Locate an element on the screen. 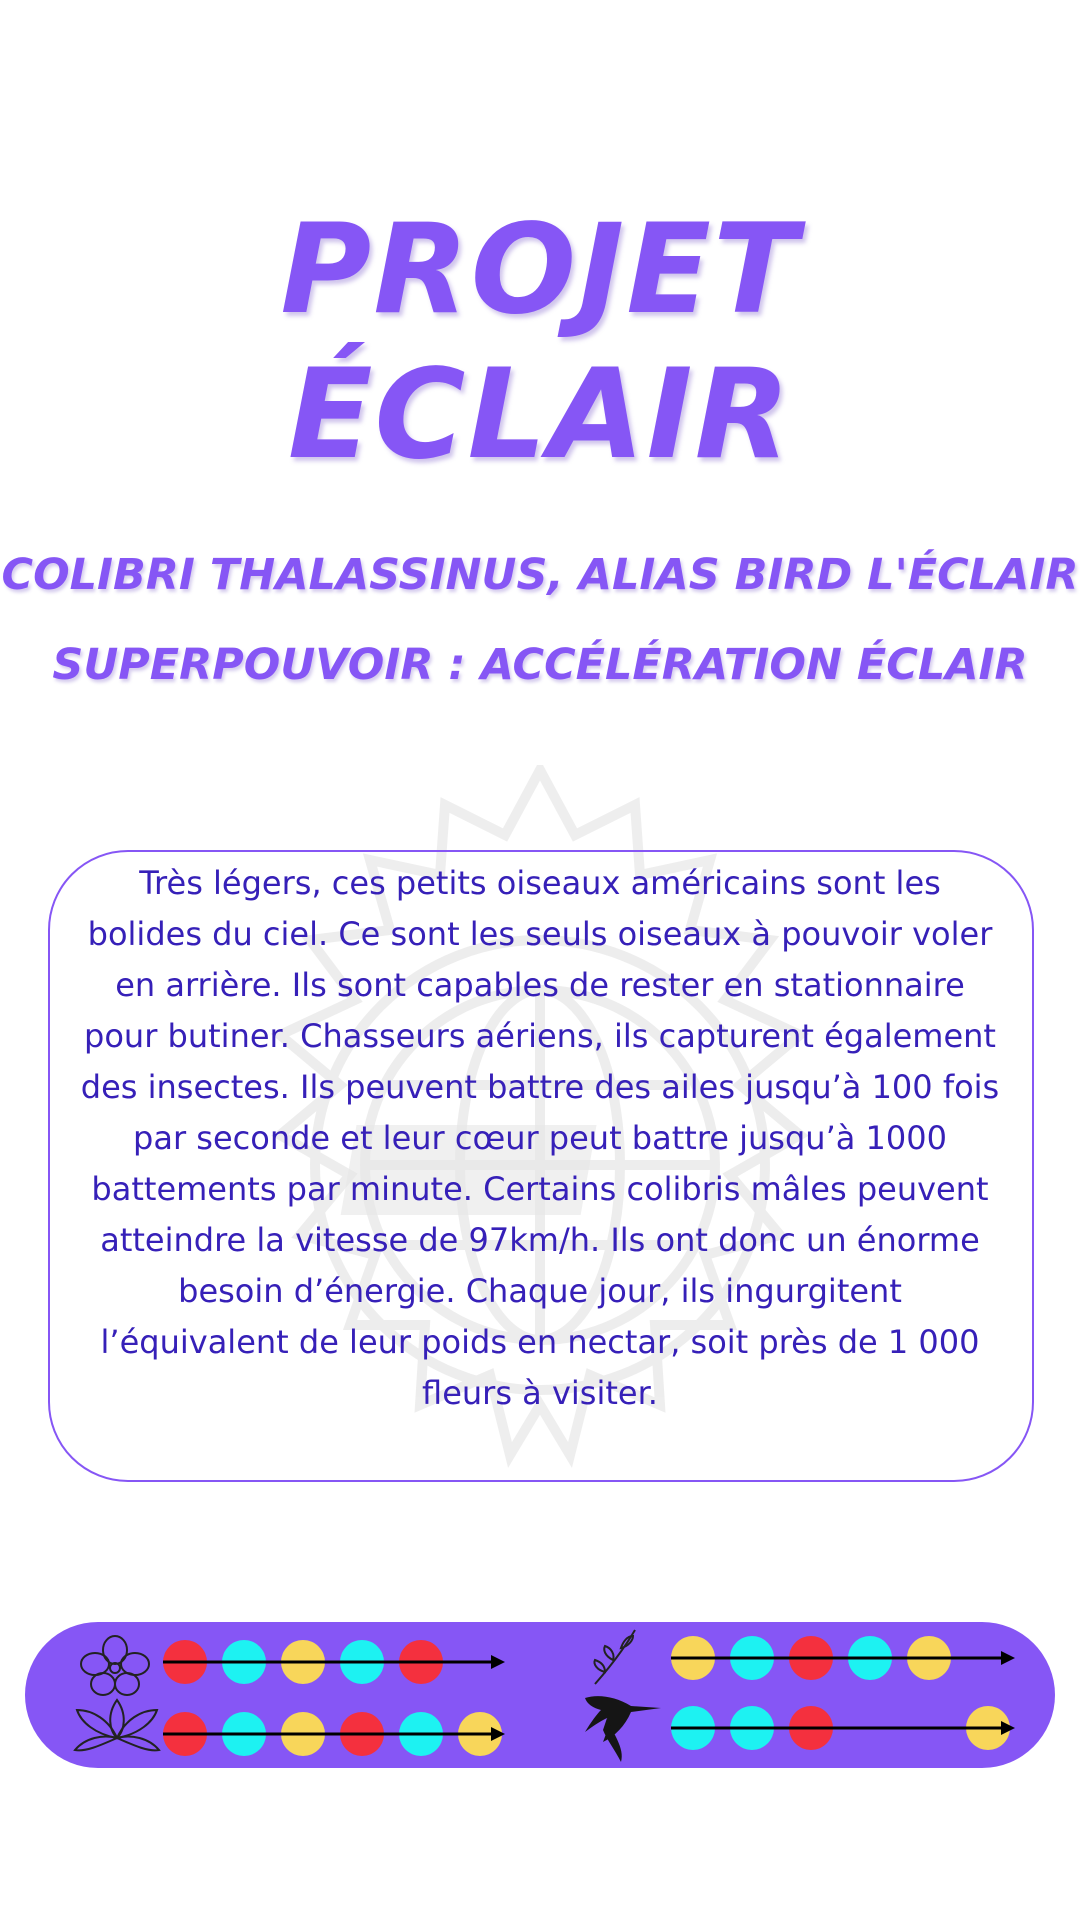 Image resolution: width=1080 pixels, height=1920 pixels. hummingbird-icon is located at coordinates (623, 1729).